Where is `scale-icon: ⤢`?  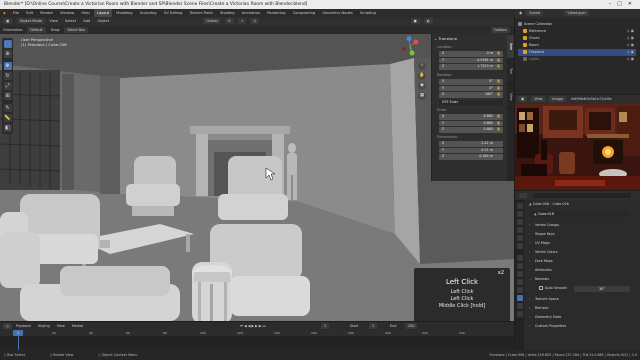 scale-icon: ⤢ is located at coordinates (7, 86).